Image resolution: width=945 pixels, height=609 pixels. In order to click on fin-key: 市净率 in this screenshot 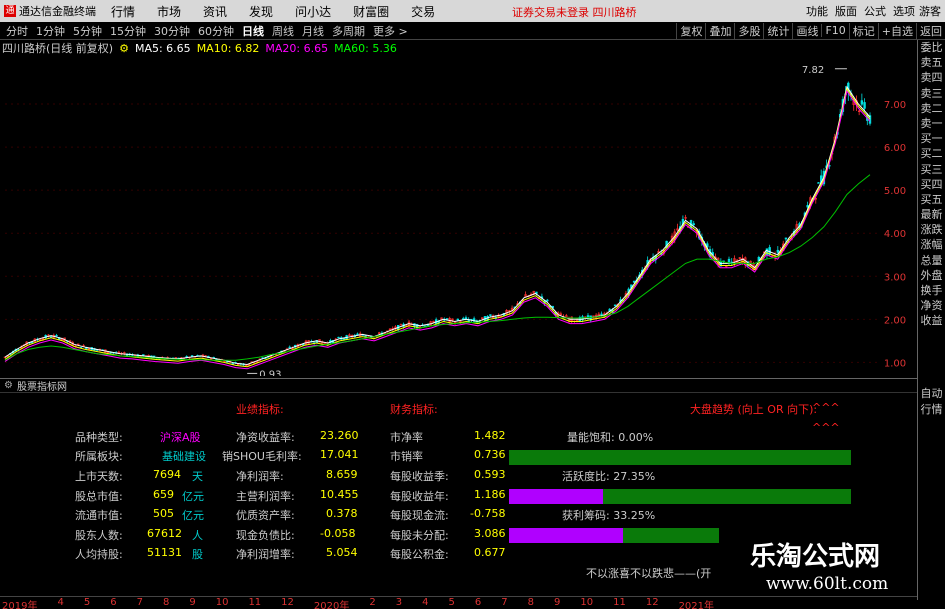, I will do `click(406, 437)`.